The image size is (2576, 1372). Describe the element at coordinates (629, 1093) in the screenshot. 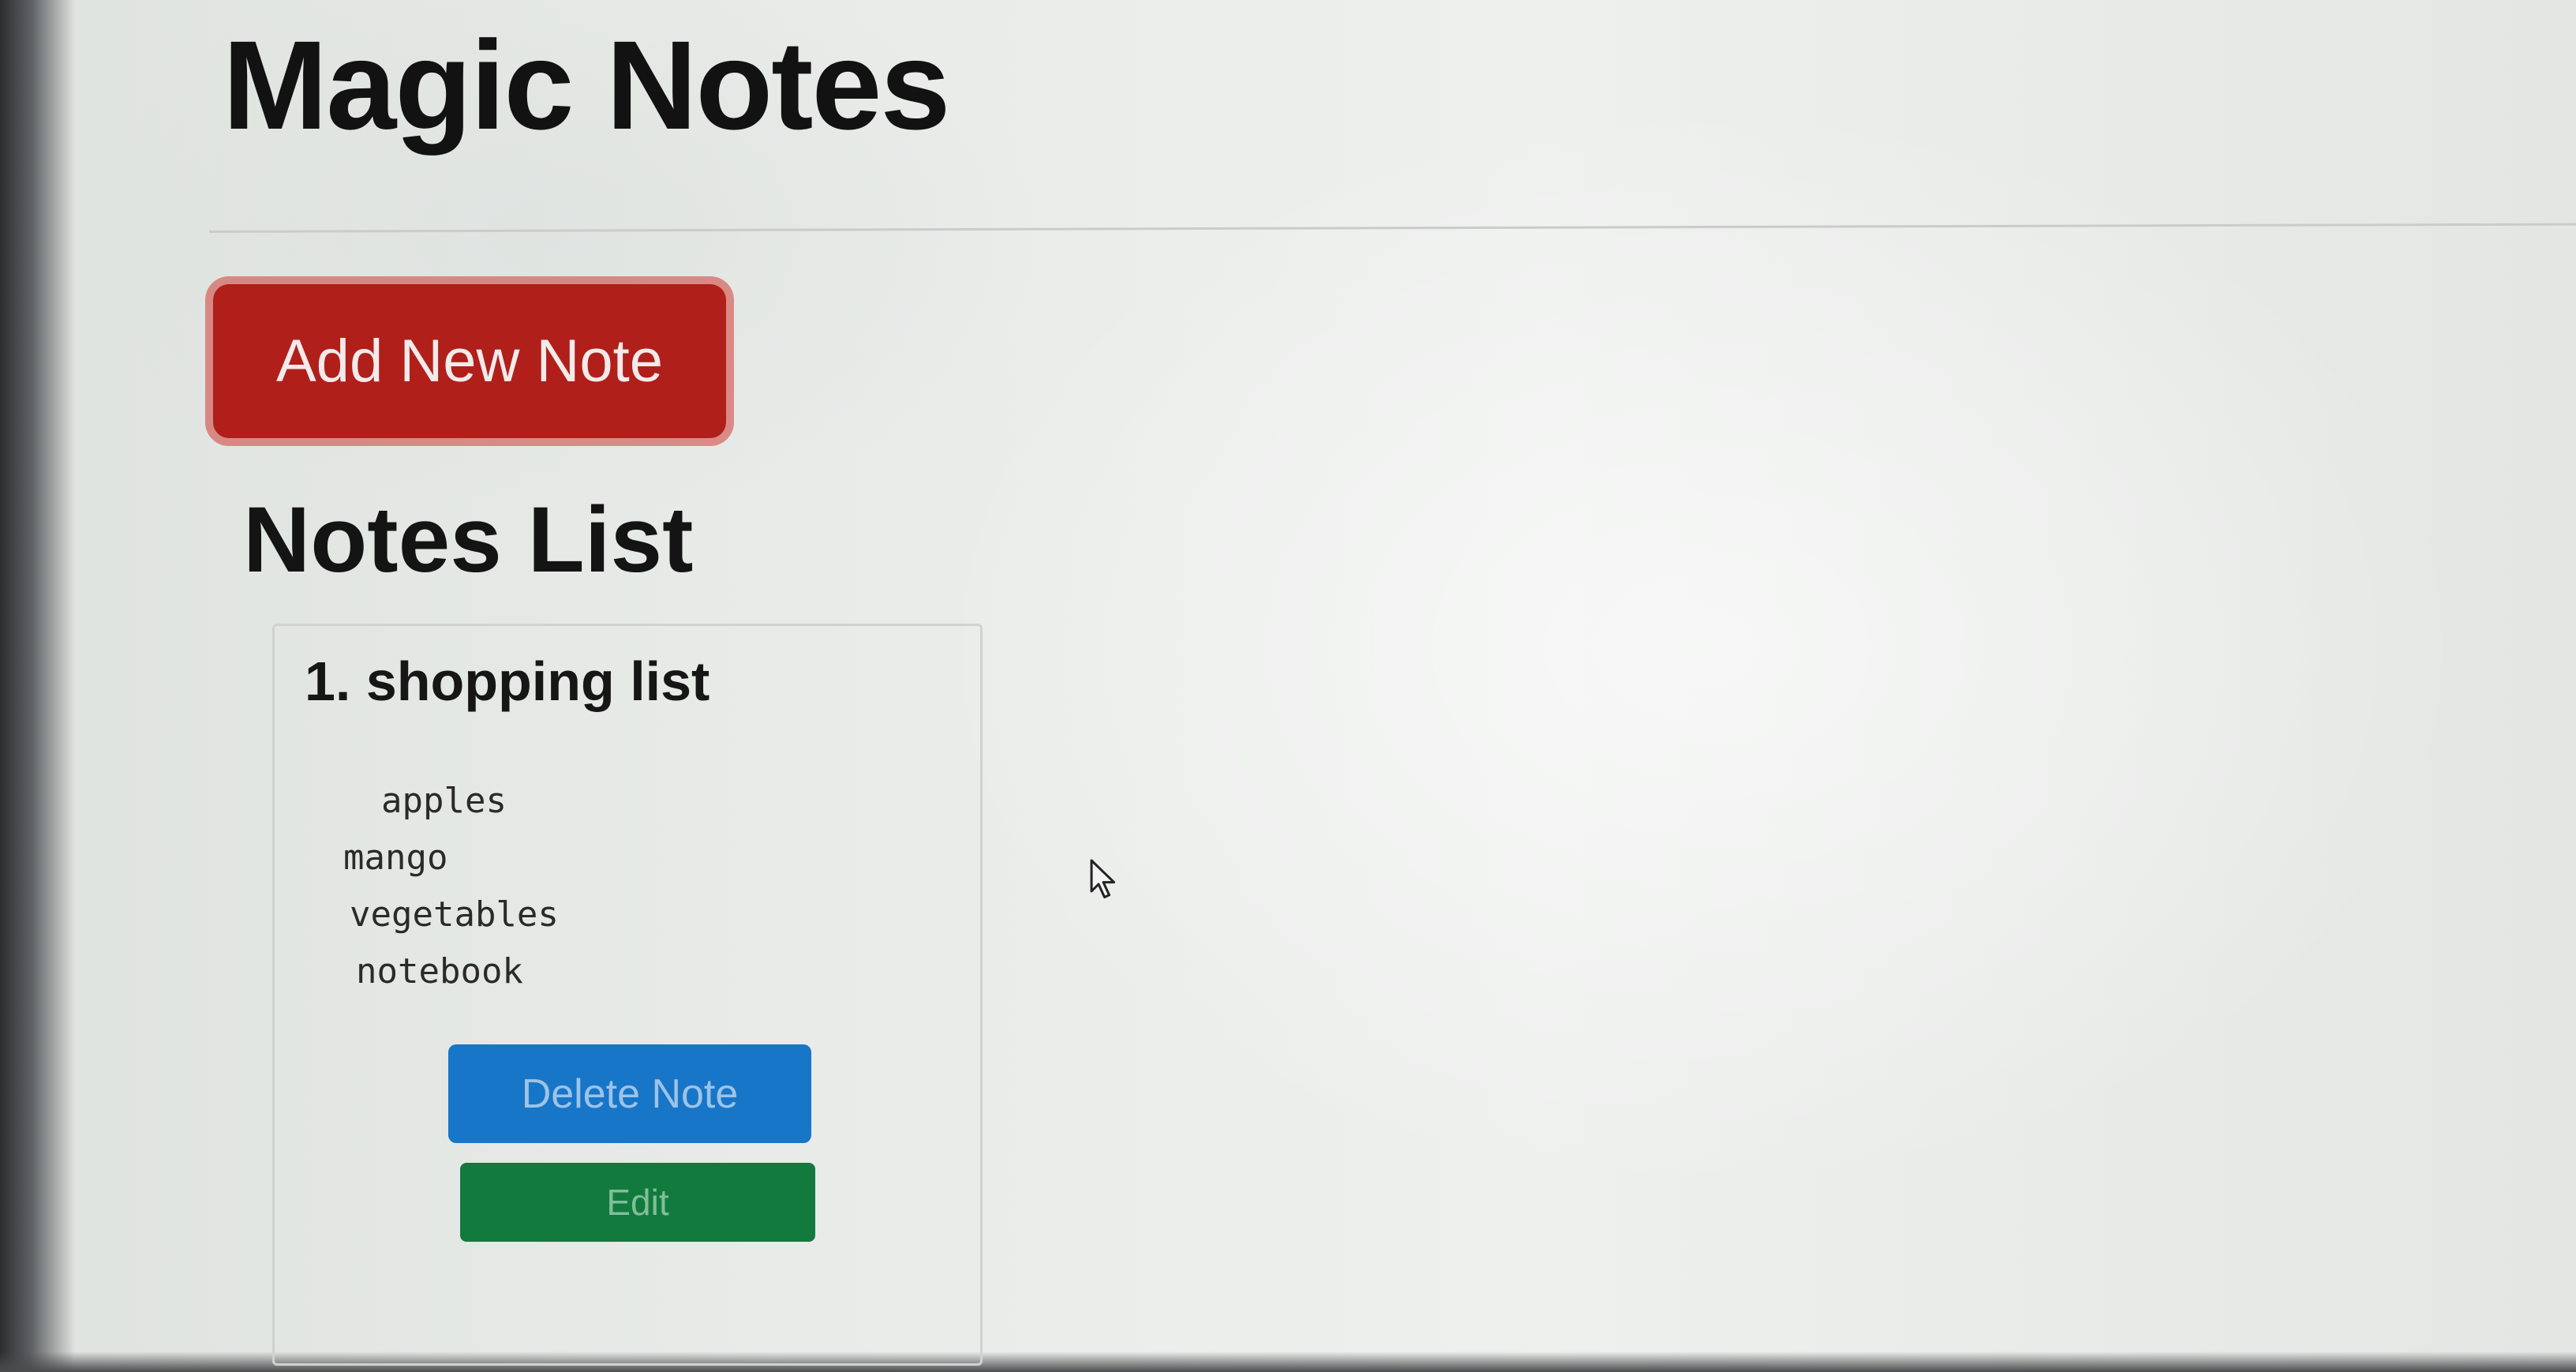

I see `delete-note-button: Delete Note` at that location.